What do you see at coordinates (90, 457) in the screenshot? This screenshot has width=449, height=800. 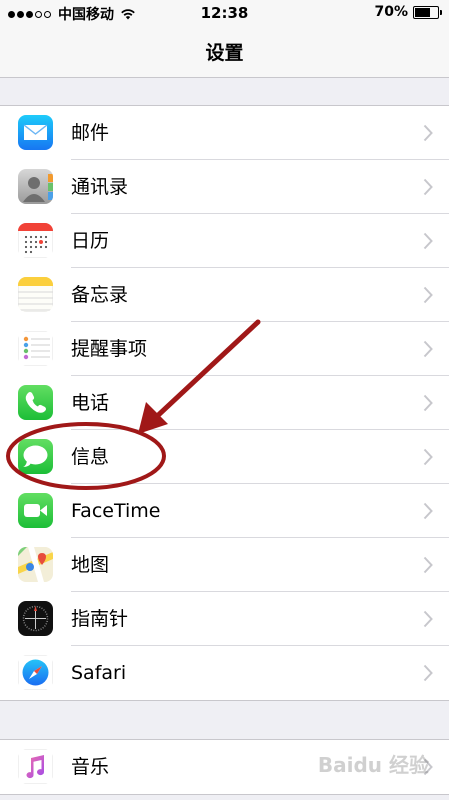 I see `settings-row-label: 信息` at bounding box center [90, 457].